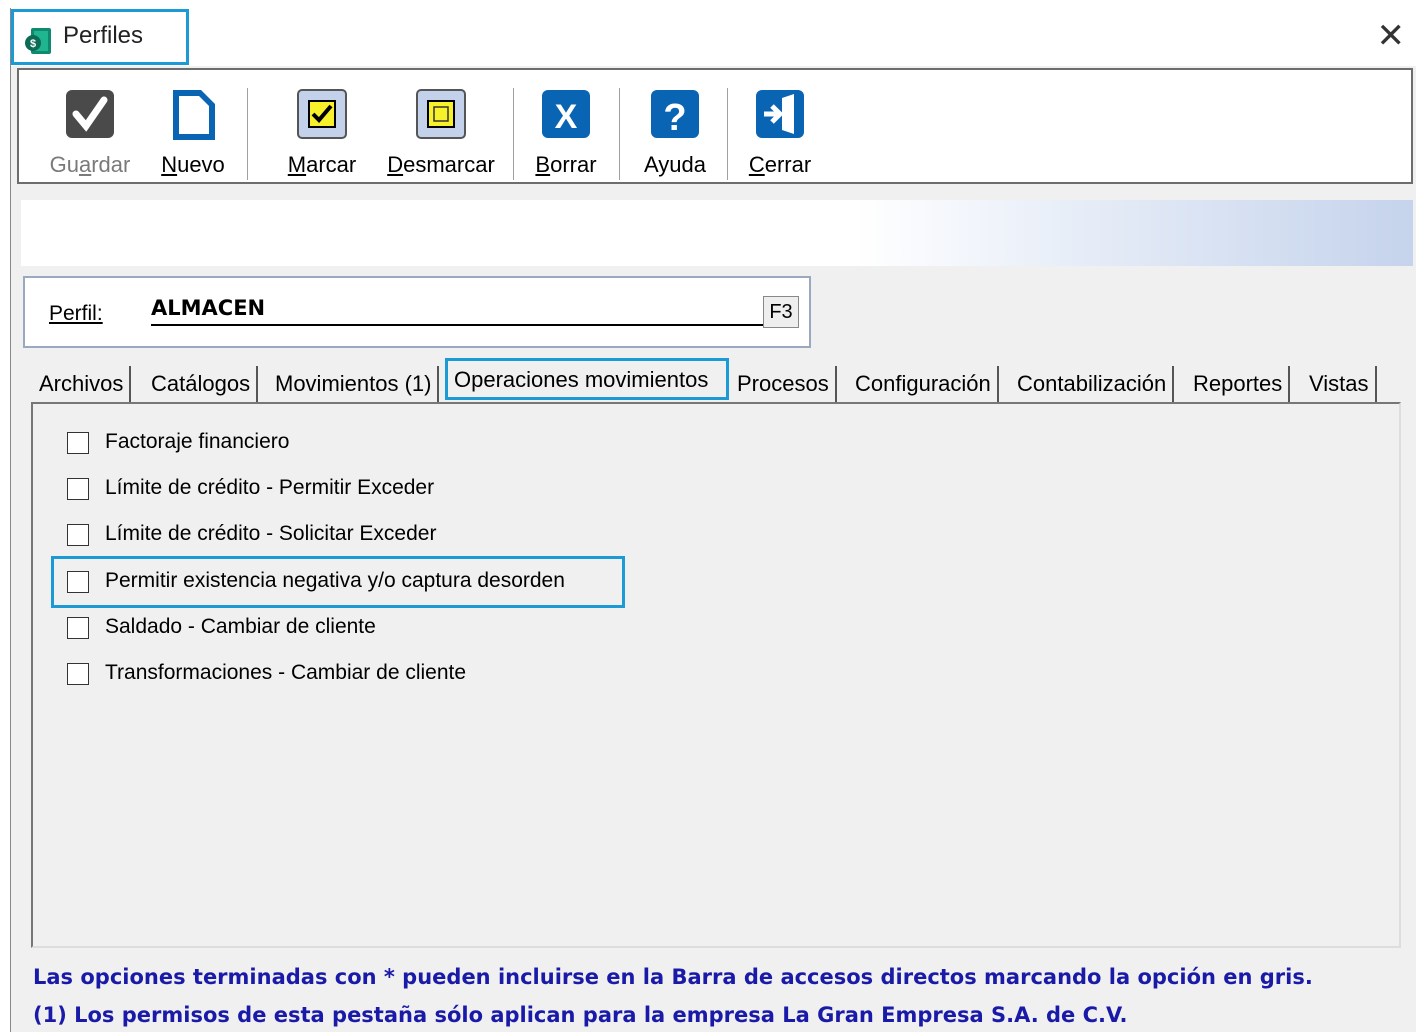 The image size is (1416, 1034). Describe the element at coordinates (1340, 384) in the screenshot. I see `tab-vistas: Vistas` at that location.